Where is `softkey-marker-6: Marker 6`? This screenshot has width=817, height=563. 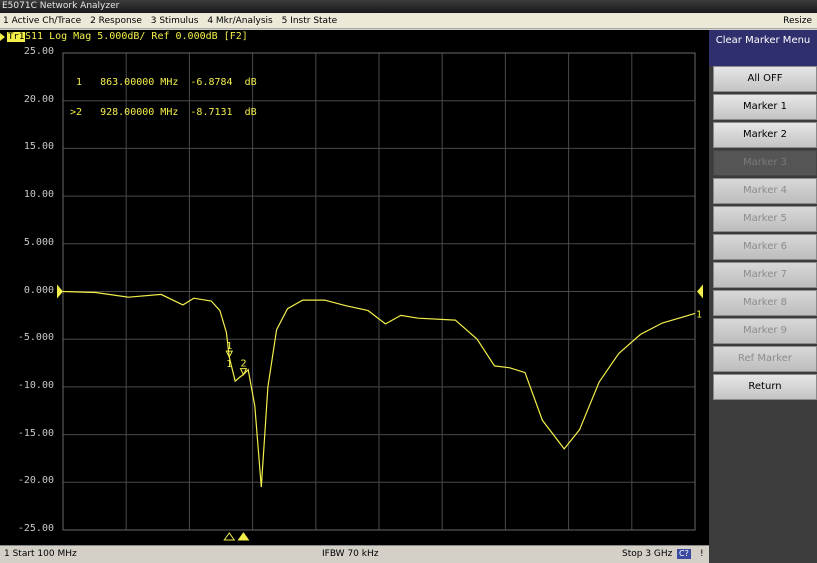
softkey-marker-6: Marker 6 is located at coordinates (765, 247).